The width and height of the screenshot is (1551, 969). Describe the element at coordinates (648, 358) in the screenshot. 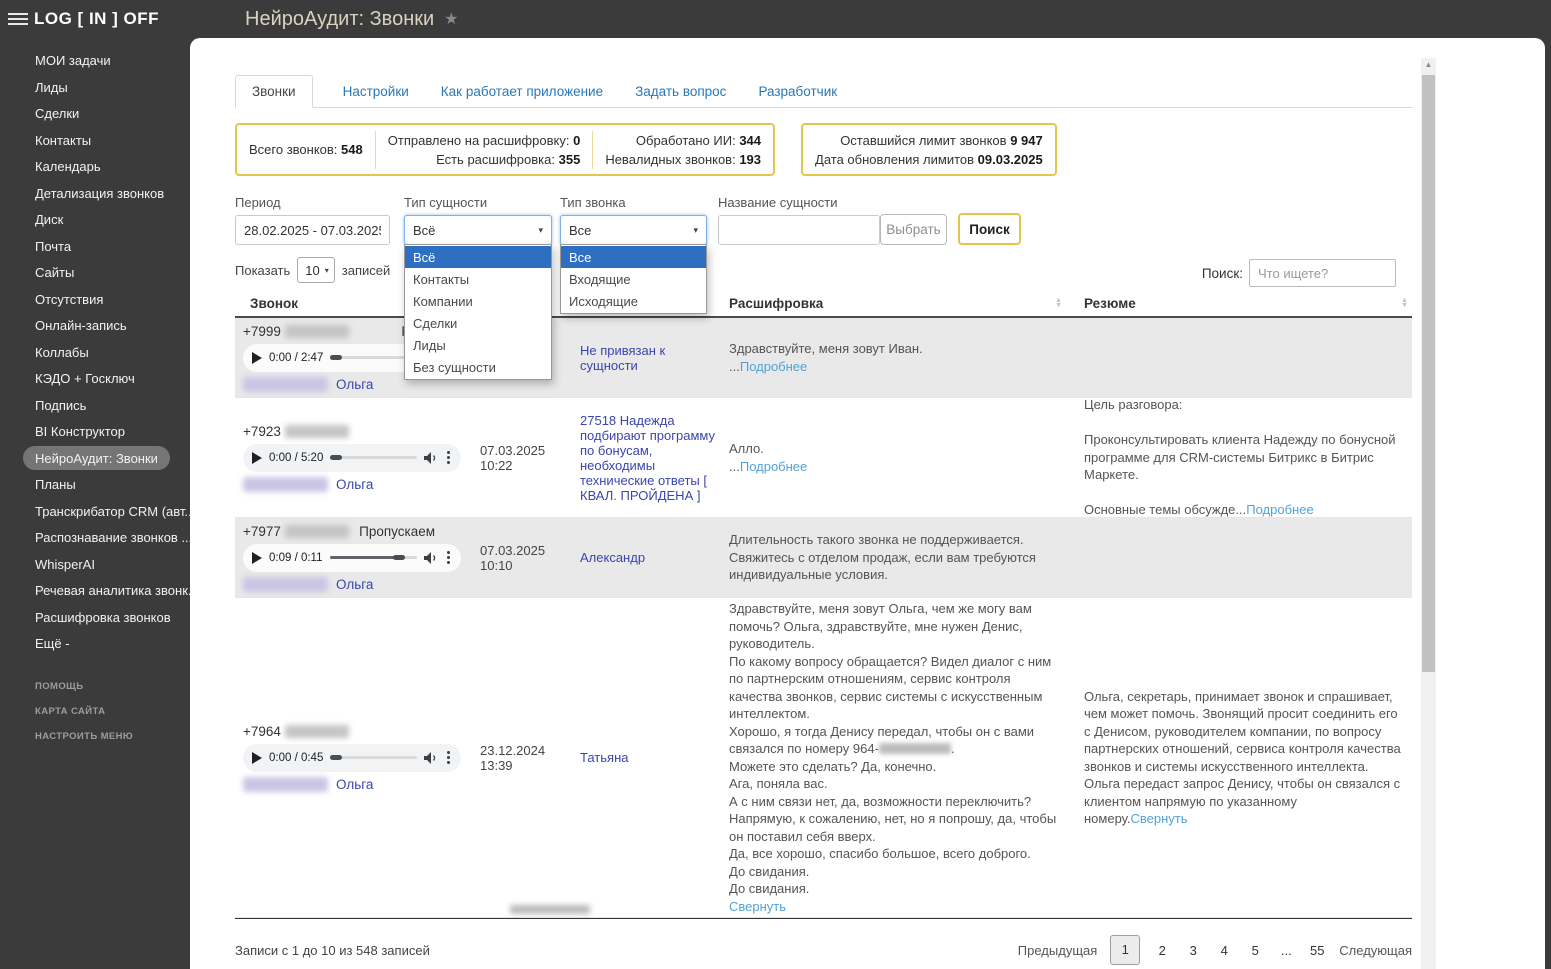

I see `entity-link: Не привязан к сущности` at that location.